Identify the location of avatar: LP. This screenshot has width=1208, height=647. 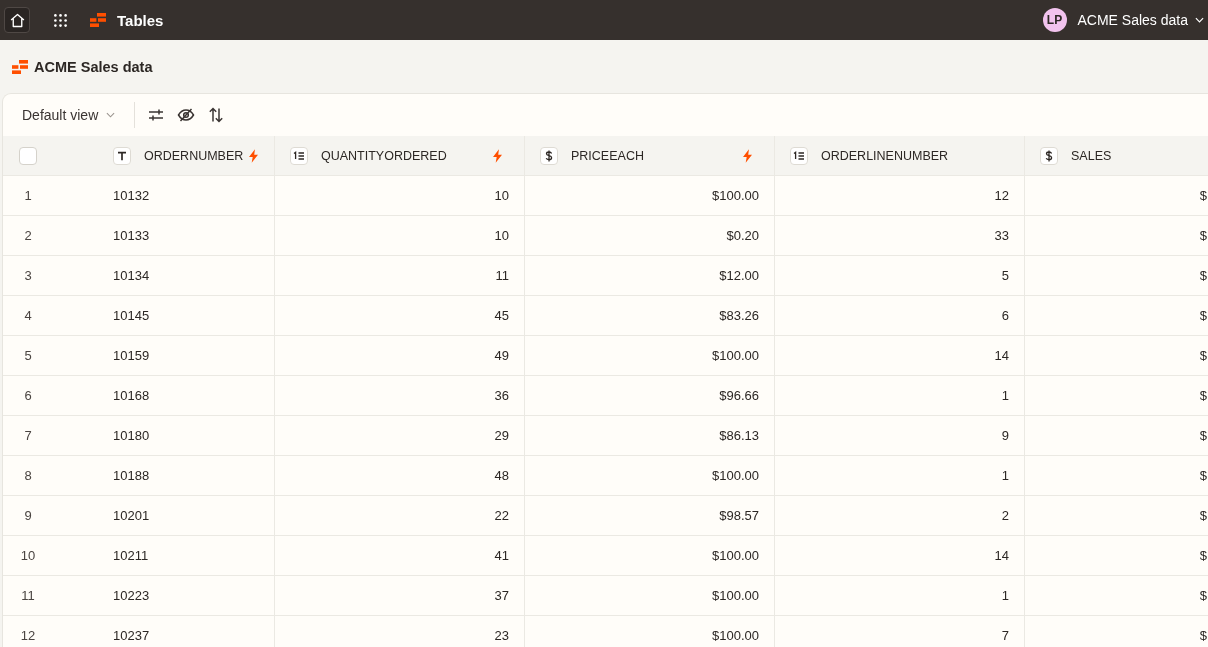
(1054, 20).